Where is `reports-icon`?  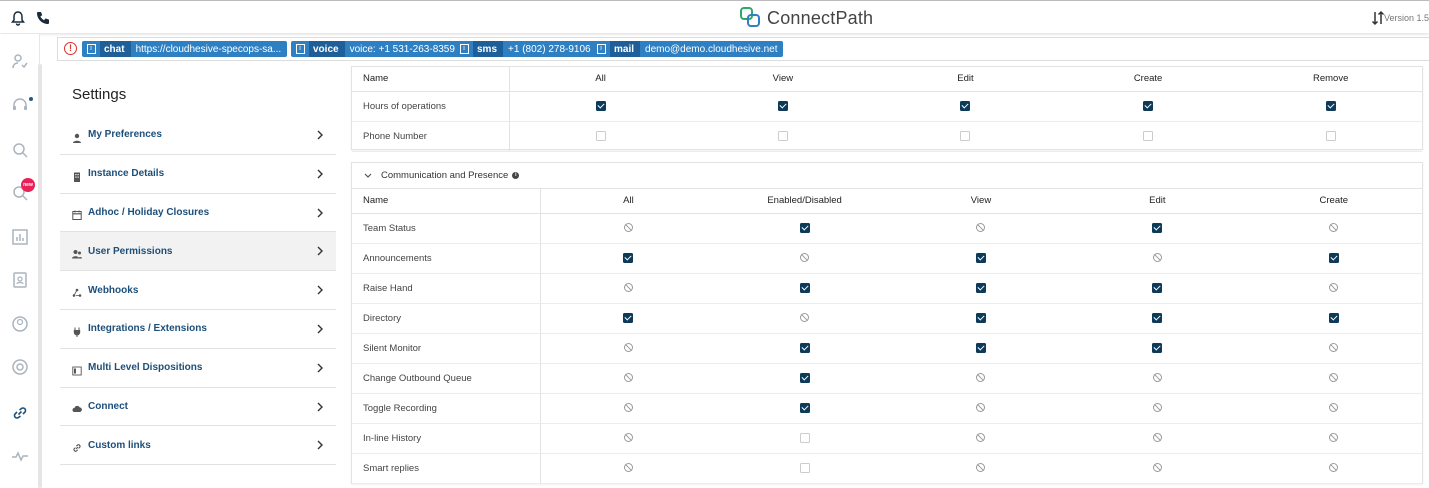
reports-icon is located at coordinates (20, 237).